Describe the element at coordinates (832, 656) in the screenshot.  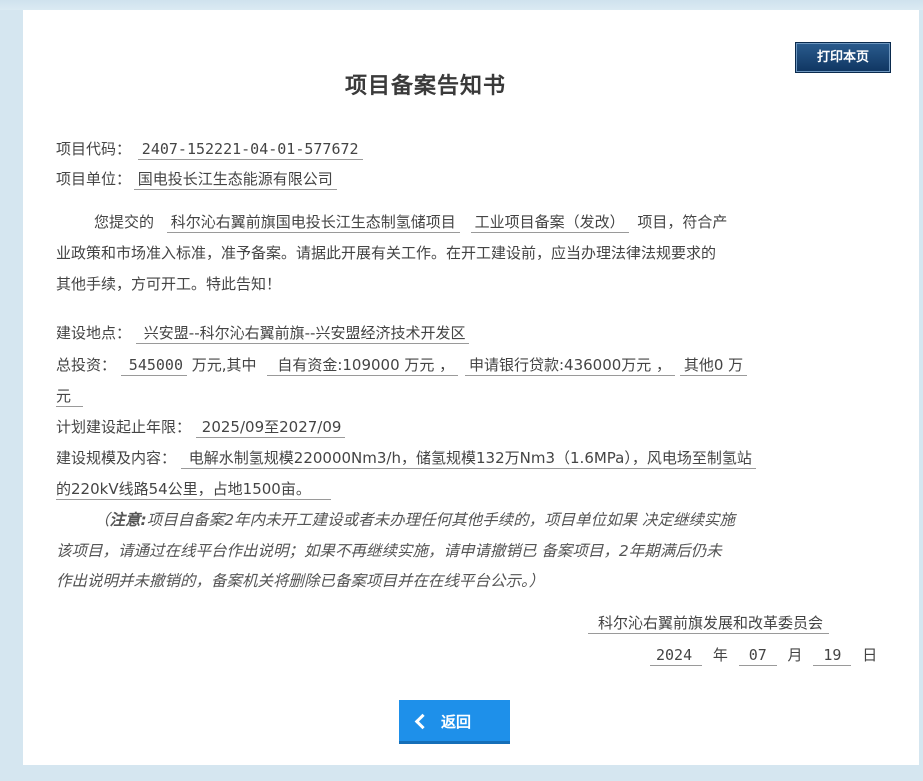
I see `signature-day: 19` at that location.